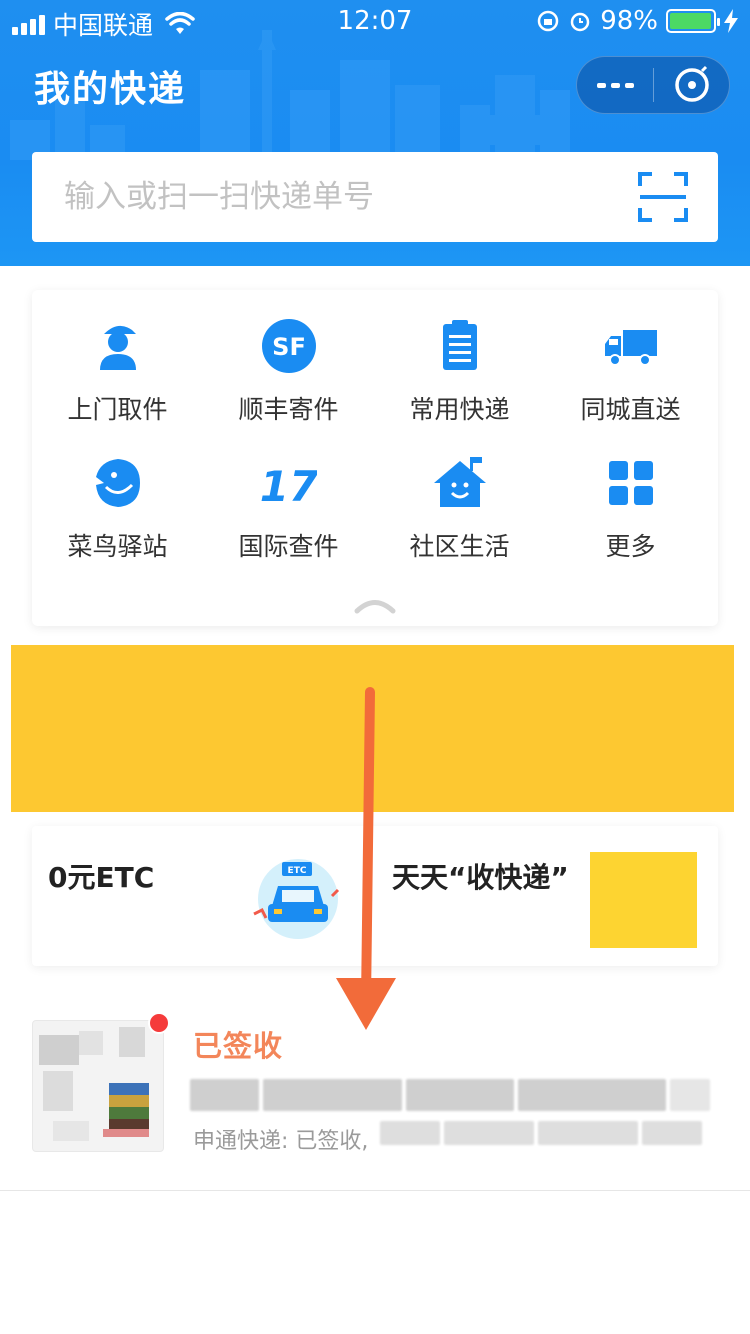 Image resolution: width=750 pixels, height=1334 pixels. I want to click on close-miniprogram-button, so click(691, 85).